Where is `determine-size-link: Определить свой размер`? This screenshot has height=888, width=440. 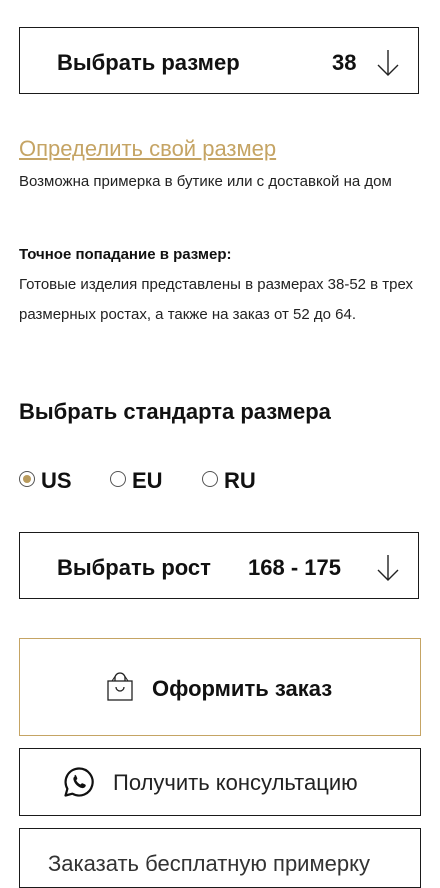
determine-size-link: Определить свой размер is located at coordinates (147, 149).